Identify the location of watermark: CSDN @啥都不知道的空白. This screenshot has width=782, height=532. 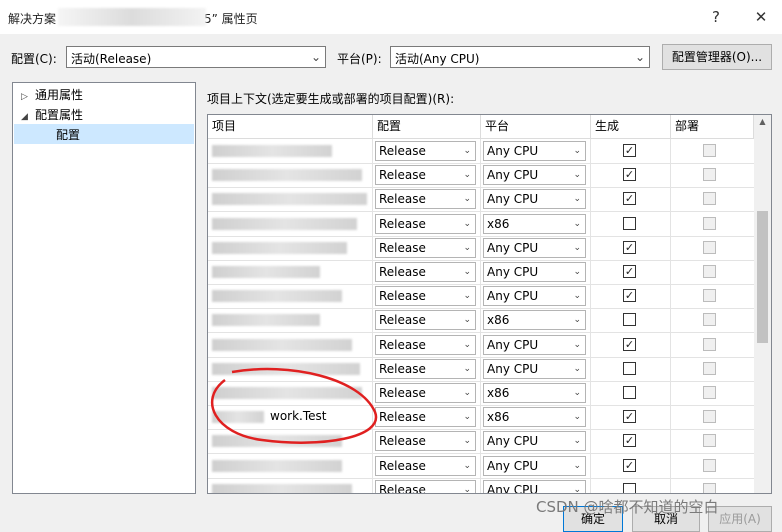
(627, 507).